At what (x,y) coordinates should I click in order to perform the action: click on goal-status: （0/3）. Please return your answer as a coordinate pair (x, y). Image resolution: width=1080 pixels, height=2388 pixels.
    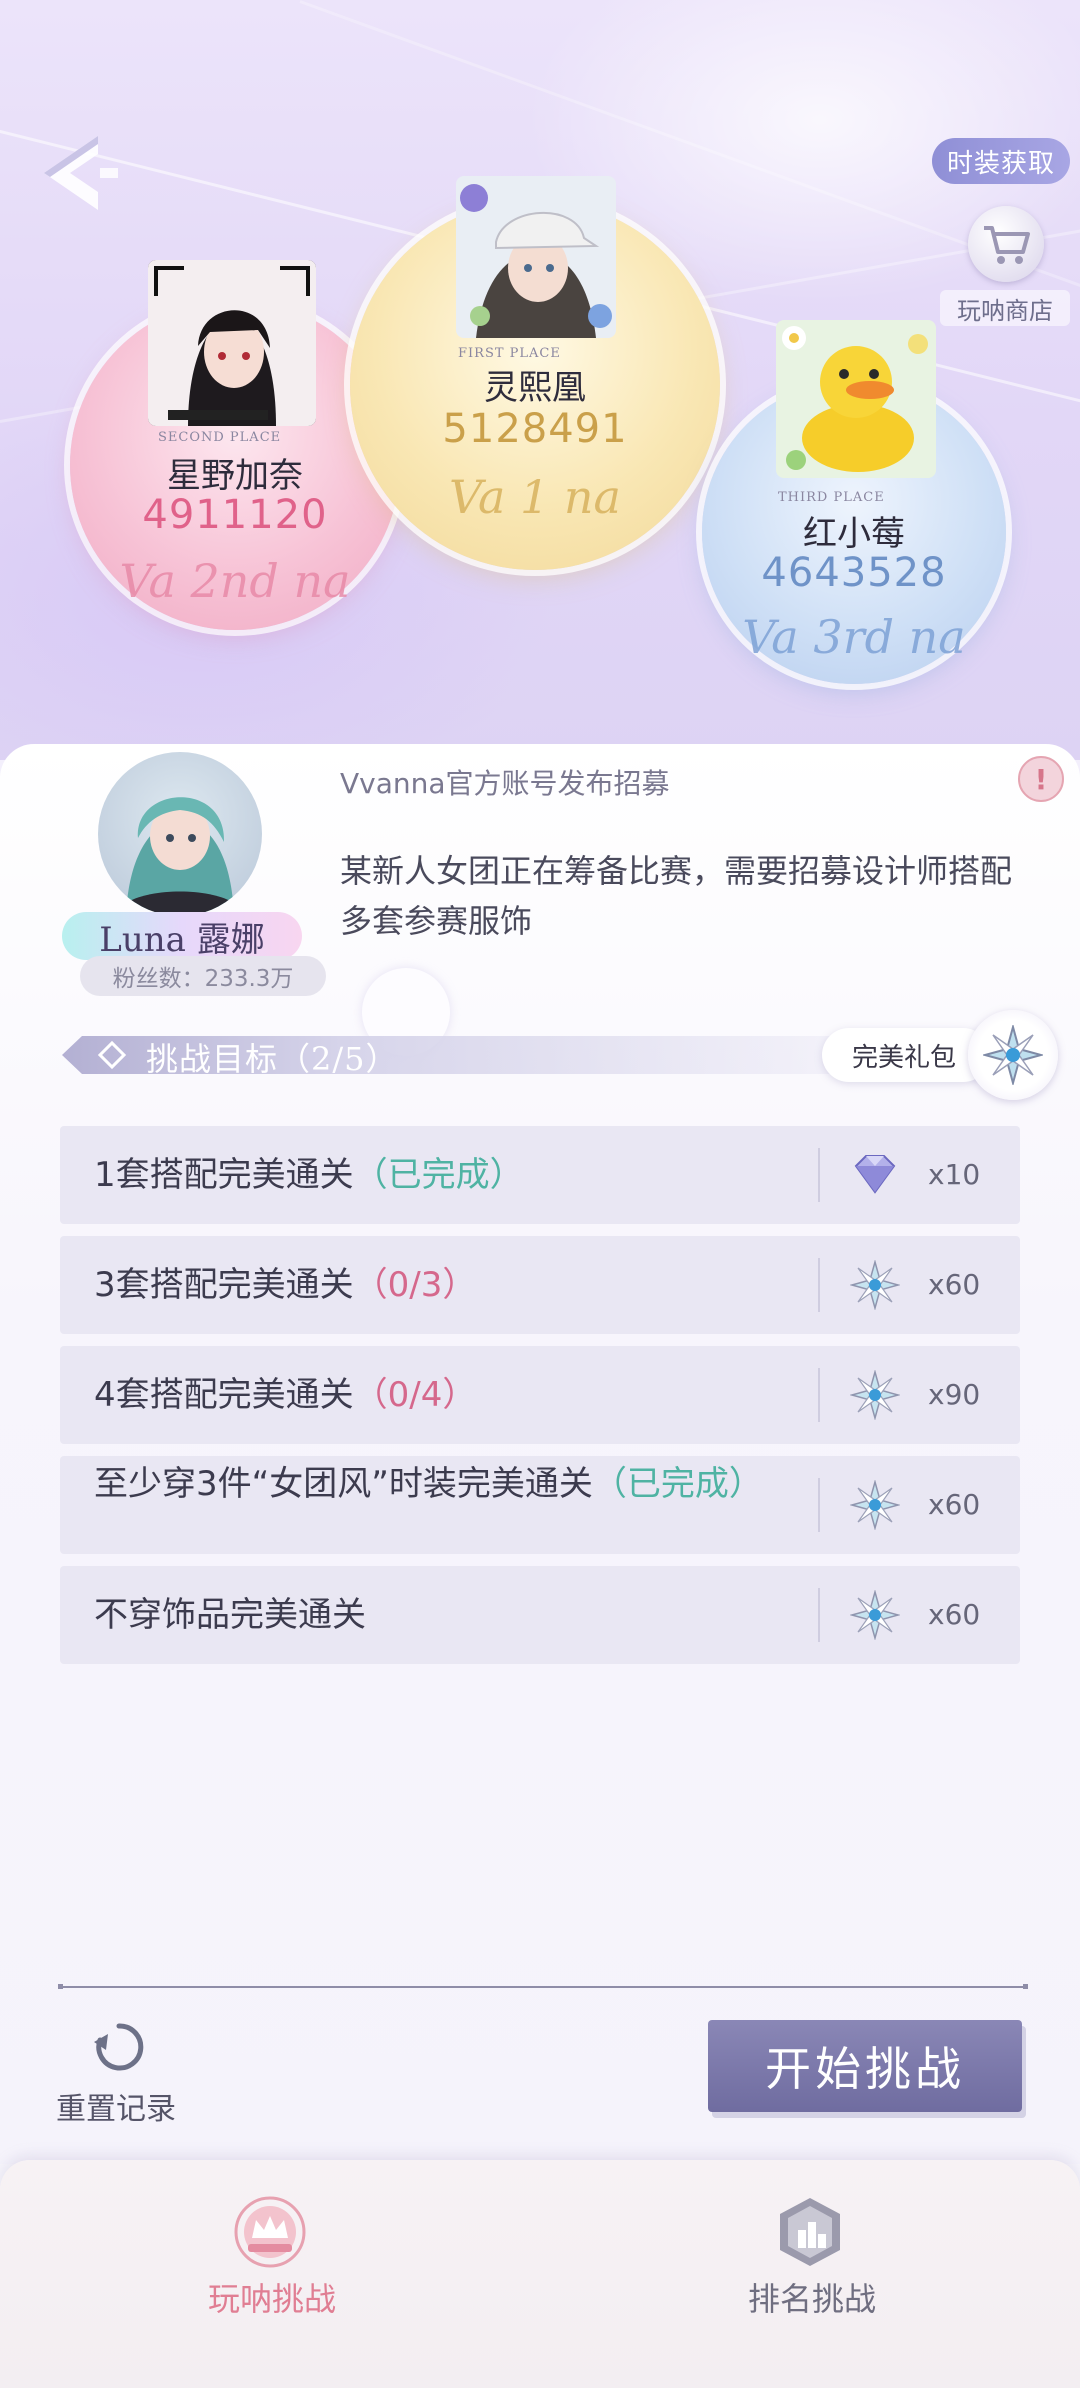
    Looking at the image, I should click on (415, 1285).